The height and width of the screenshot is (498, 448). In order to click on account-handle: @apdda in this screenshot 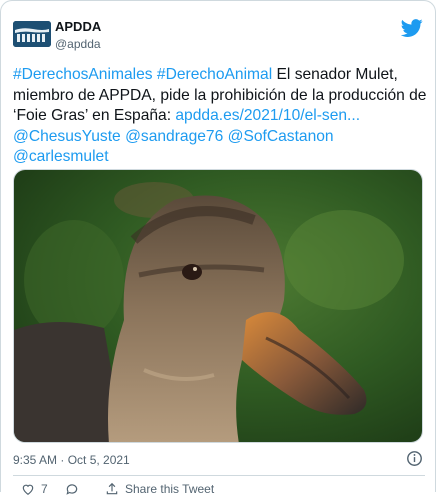, I will do `click(78, 44)`.